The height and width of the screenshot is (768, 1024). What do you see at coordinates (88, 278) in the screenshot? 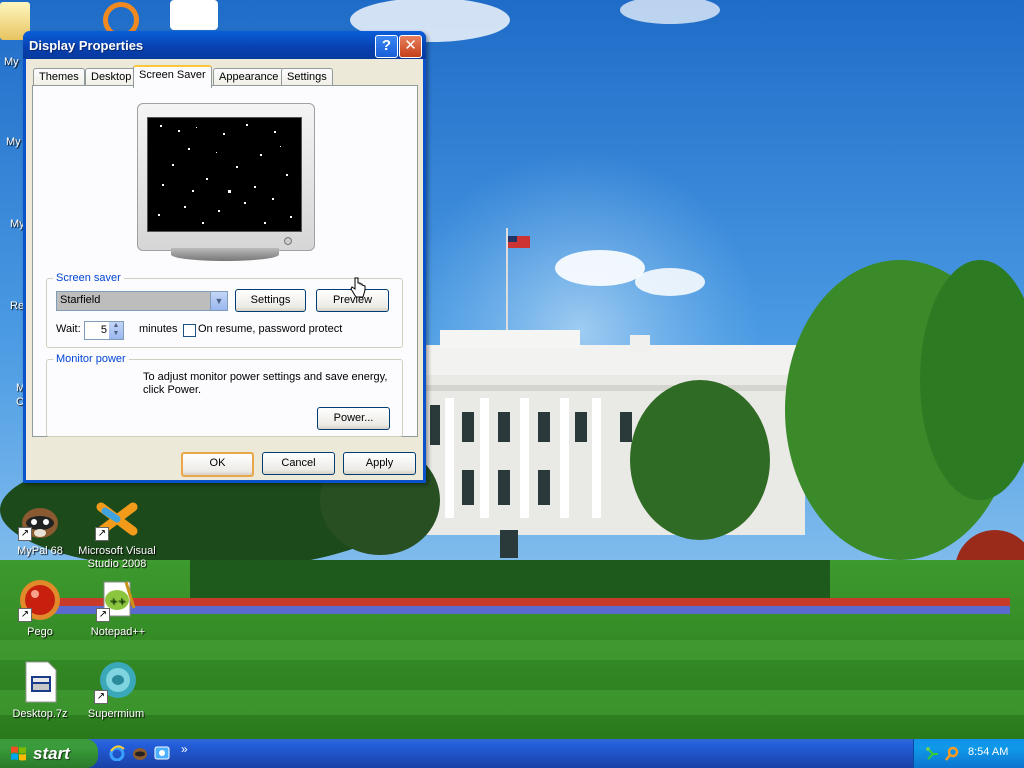
I see `screen-saver-group-label: Screen saver` at bounding box center [88, 278].